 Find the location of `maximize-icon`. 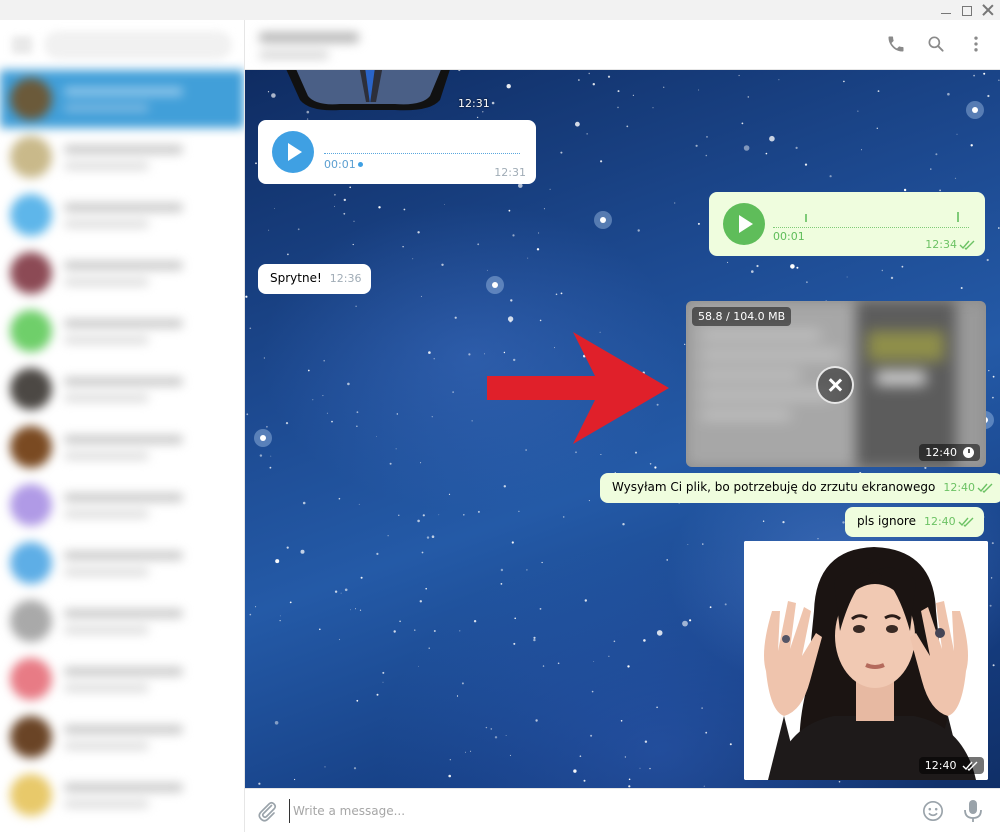

maximize-icon is located at coordinates (967, 10).